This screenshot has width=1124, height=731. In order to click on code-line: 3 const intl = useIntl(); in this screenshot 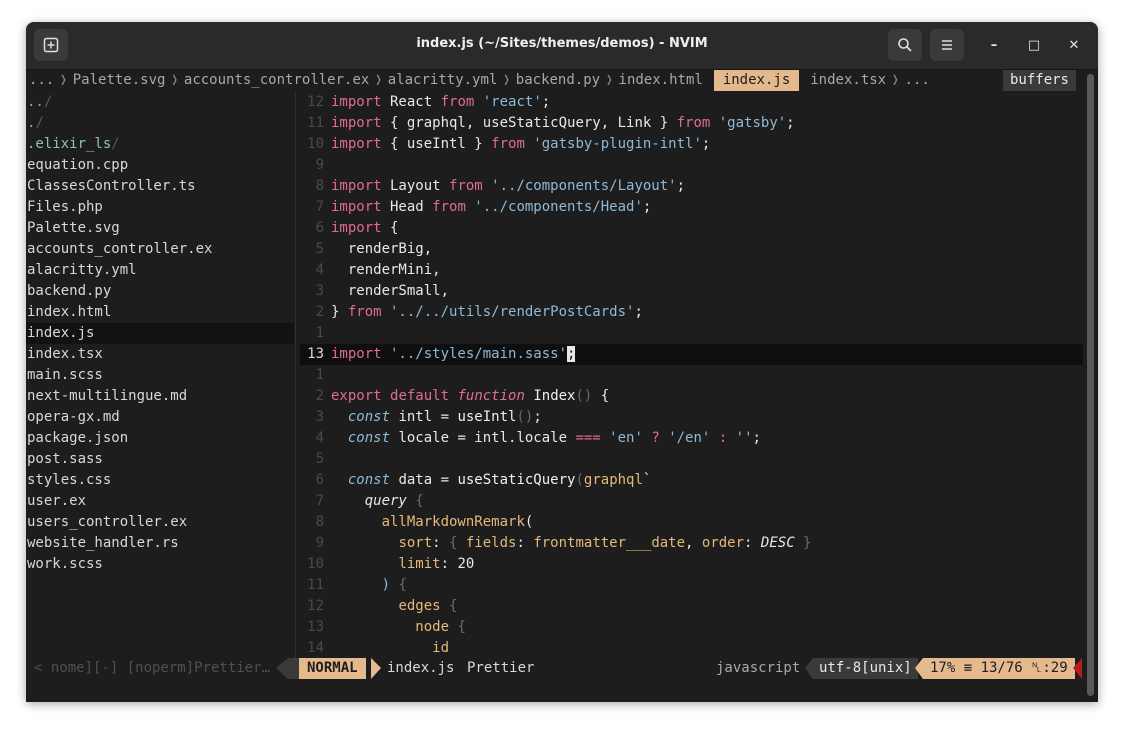, I will do `click(691, 417)`.